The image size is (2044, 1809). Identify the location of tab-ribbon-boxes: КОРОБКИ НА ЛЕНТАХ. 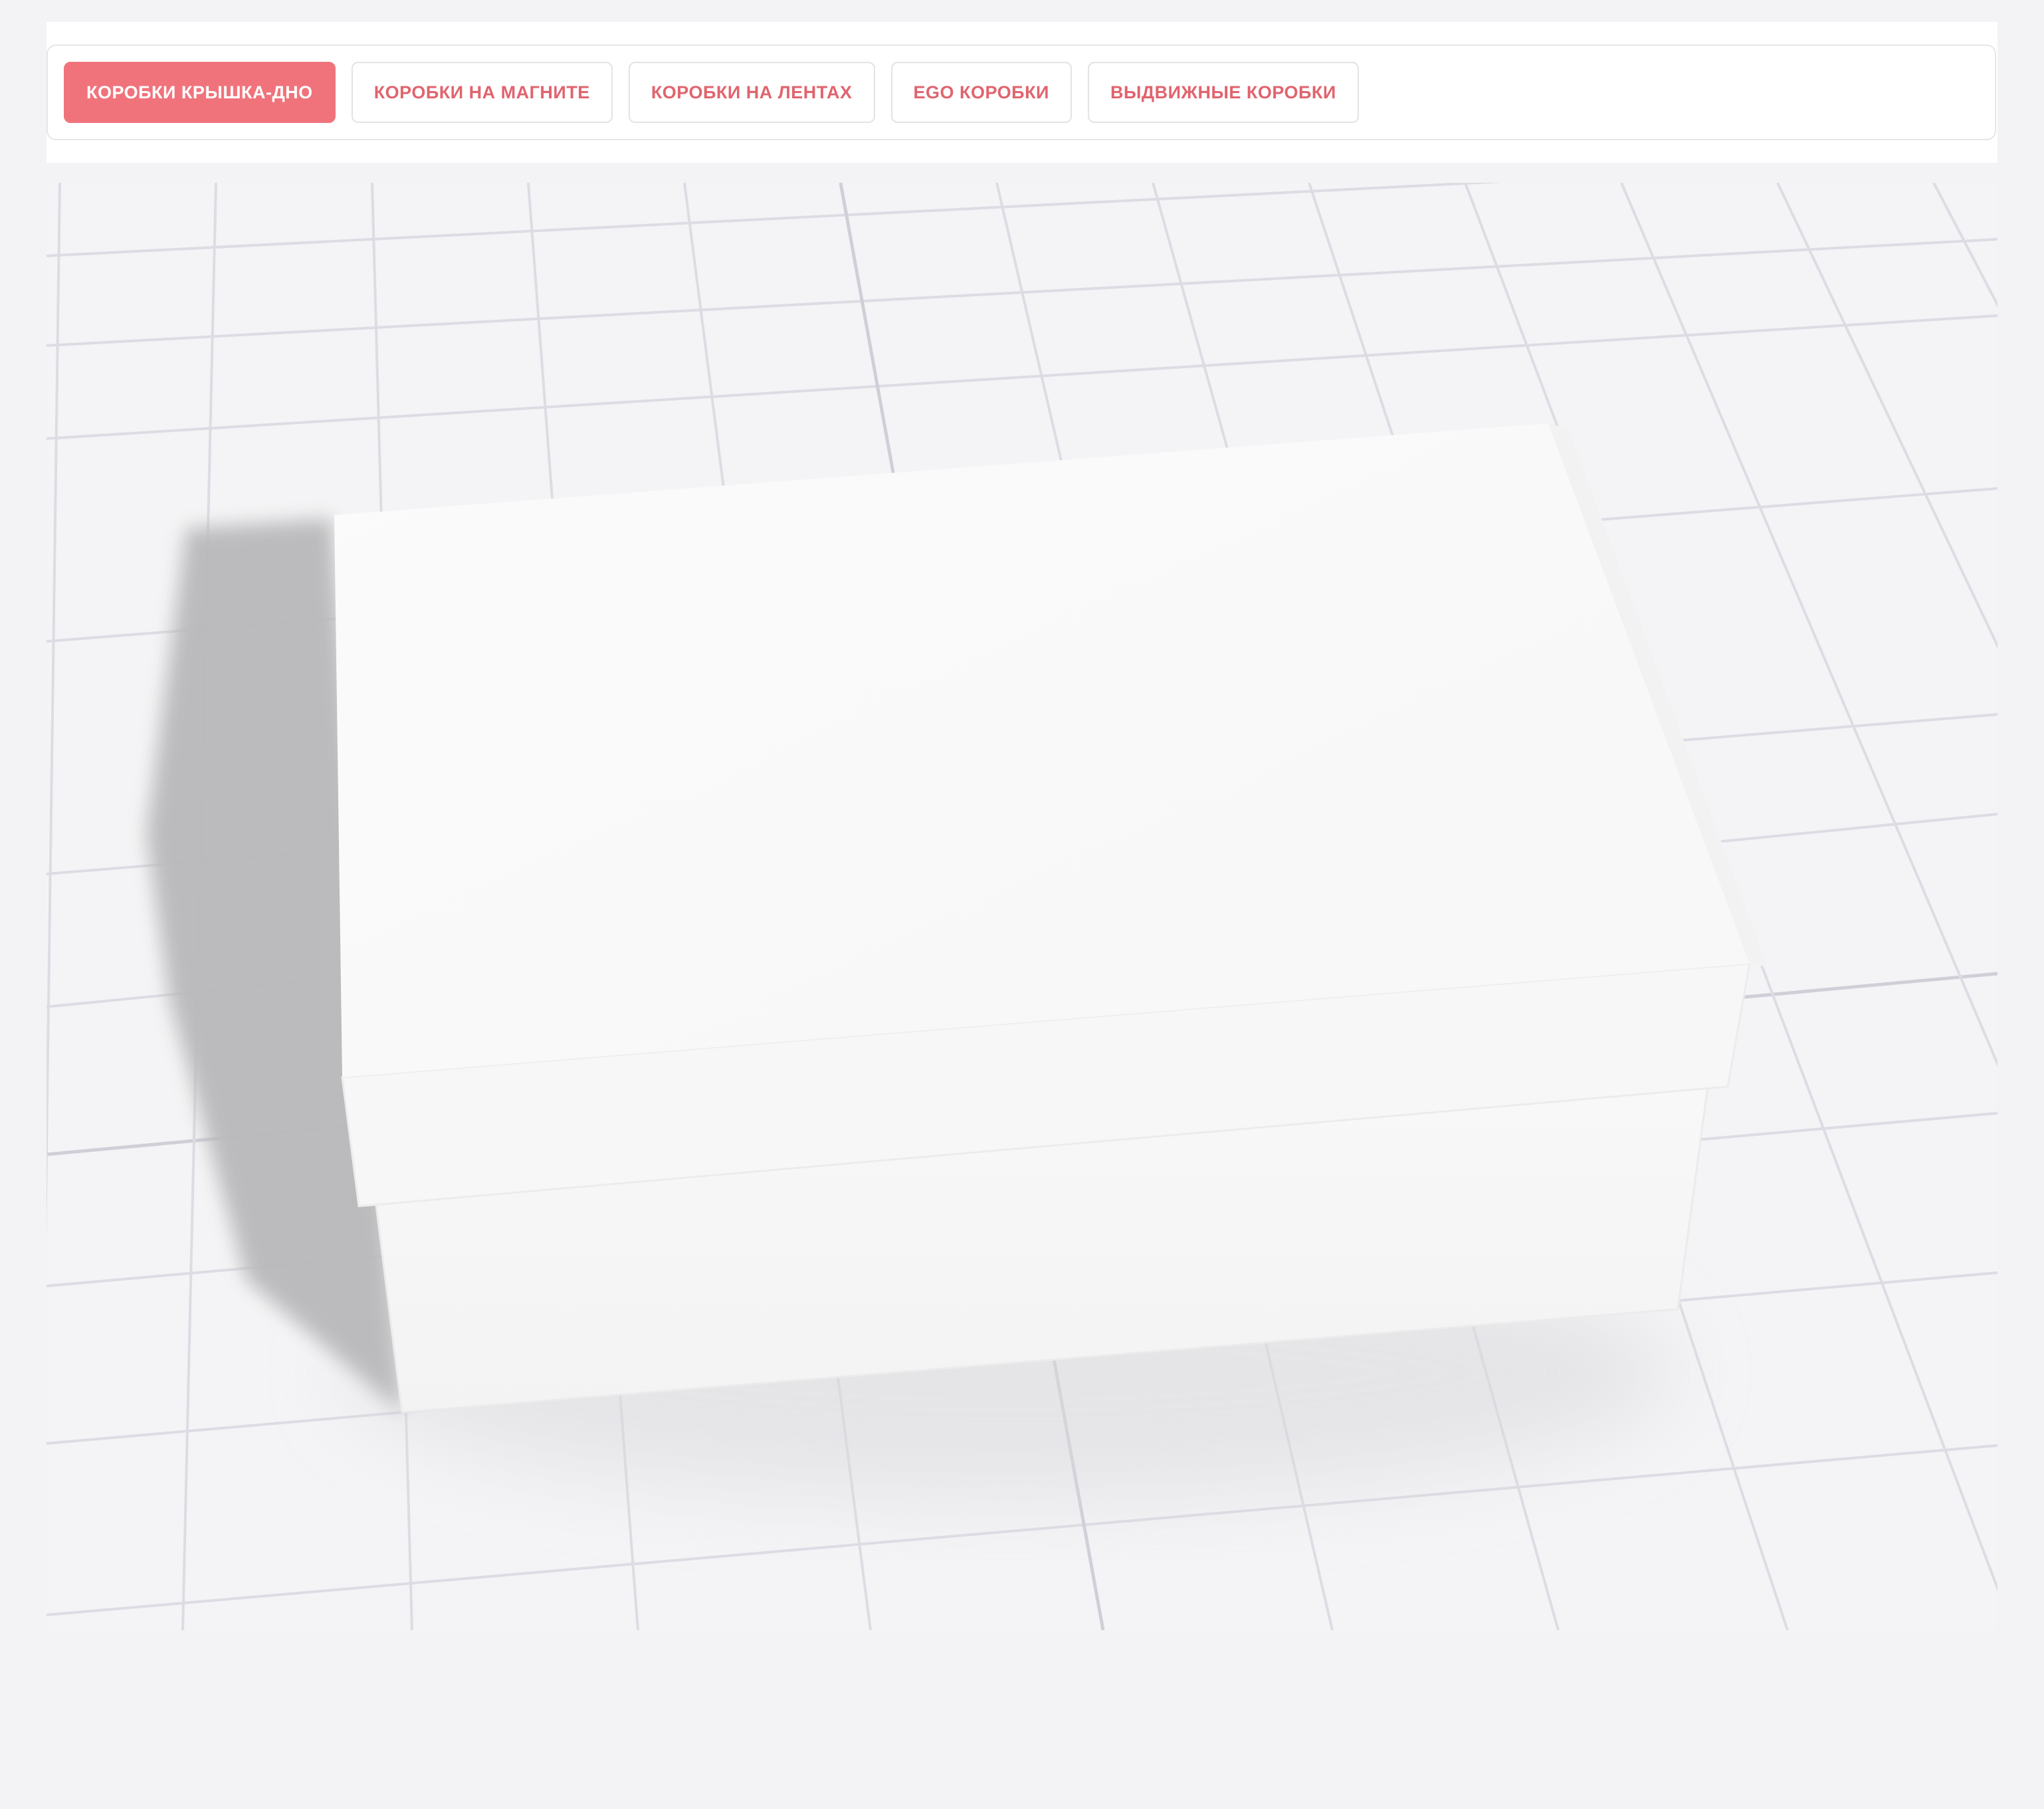
(752, 93).